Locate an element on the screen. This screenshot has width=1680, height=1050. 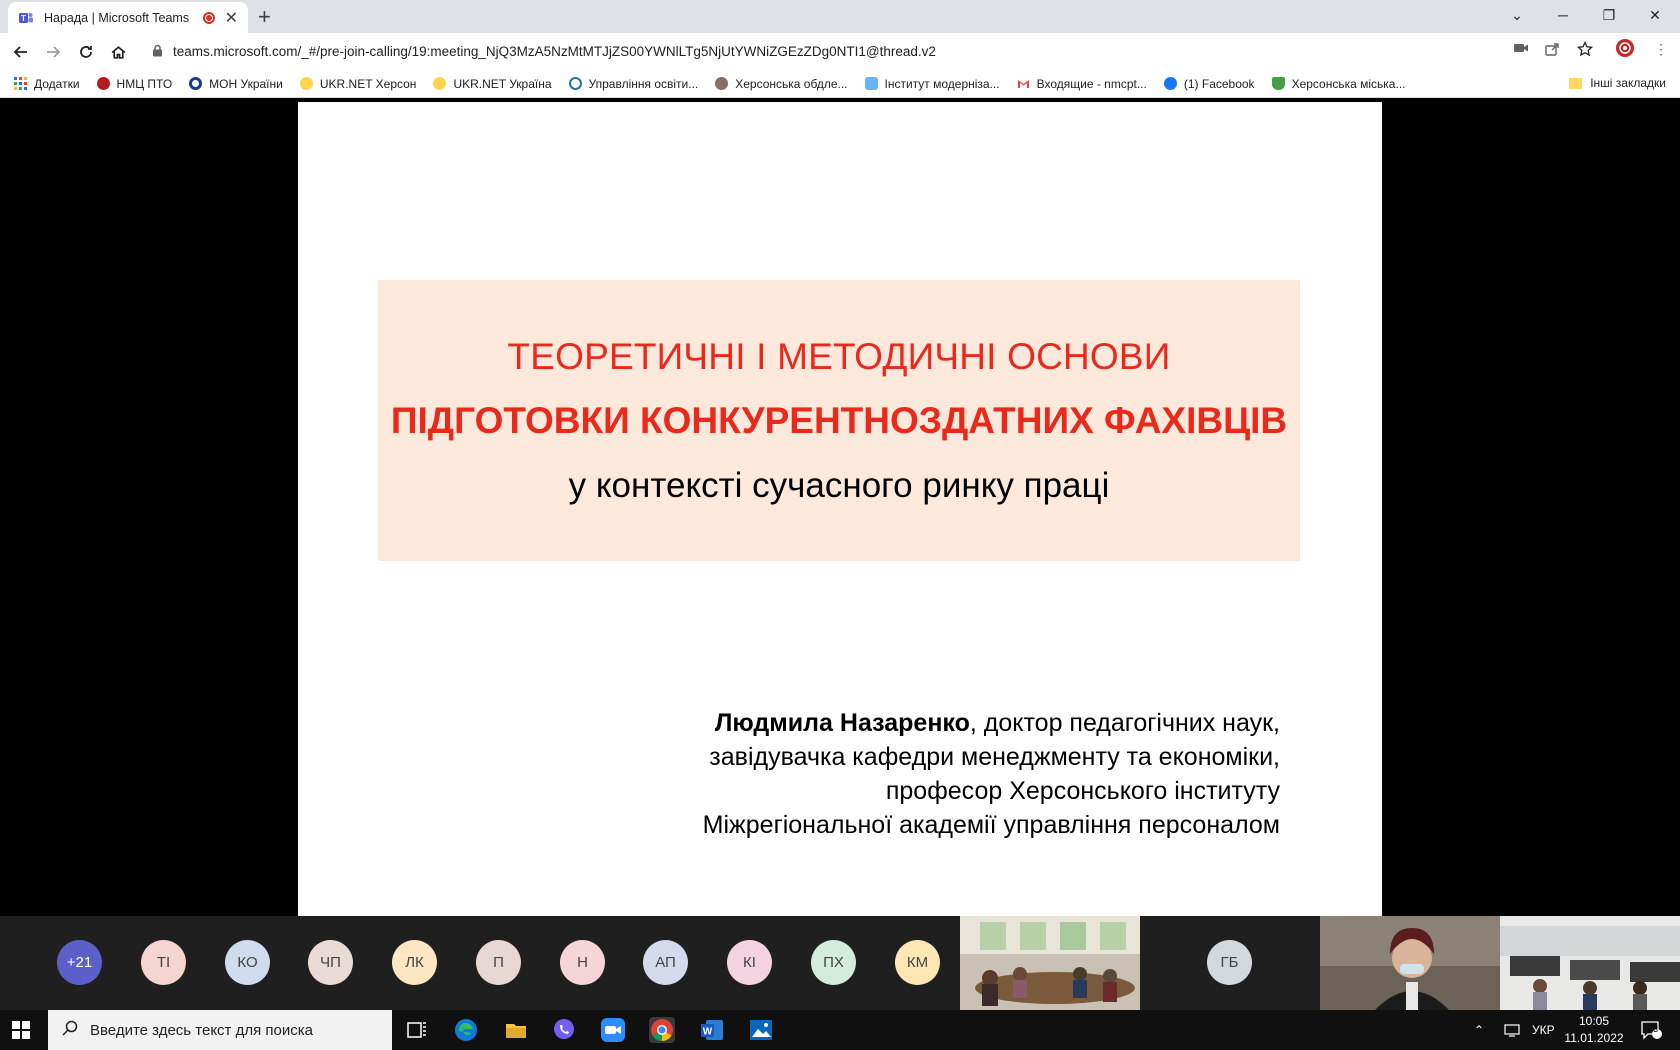
photos-icon is located at coordinates (761, 1030).